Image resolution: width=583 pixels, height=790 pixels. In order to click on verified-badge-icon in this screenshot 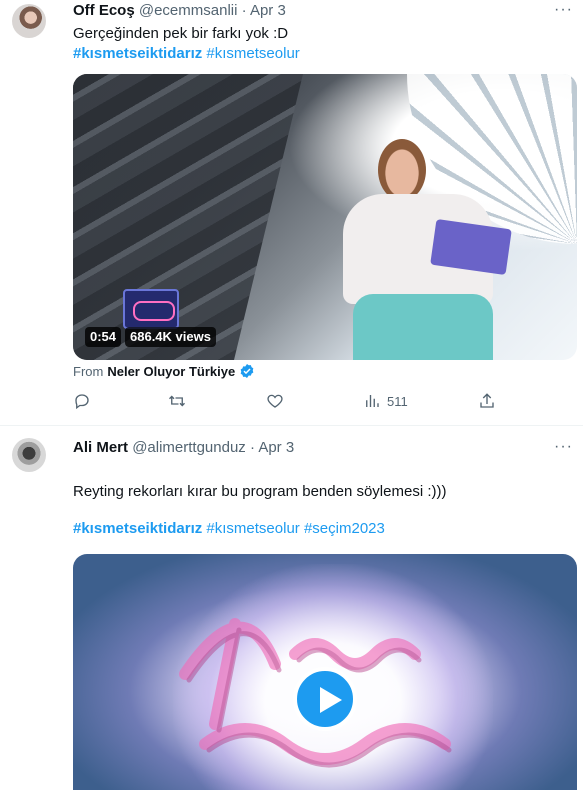, I will do `click(247, 371)`.